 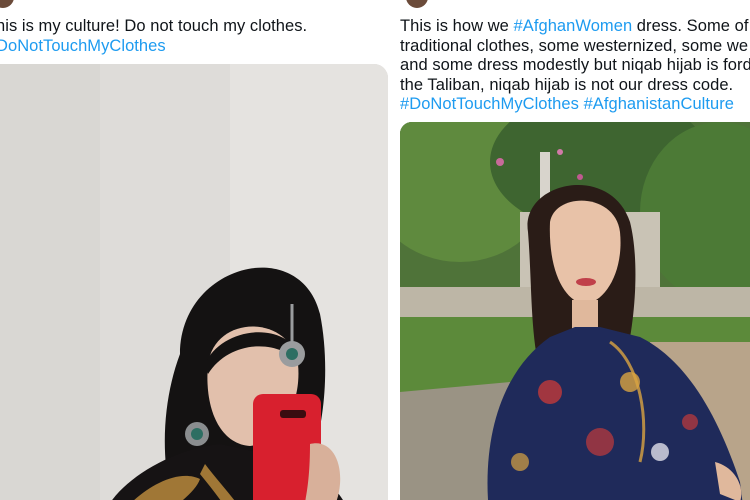 What do you see at coordinates (659, 104) in the screenshot?
I see `hashtag-link: #AfghanistanCulture` at bounding box center [659, 104].